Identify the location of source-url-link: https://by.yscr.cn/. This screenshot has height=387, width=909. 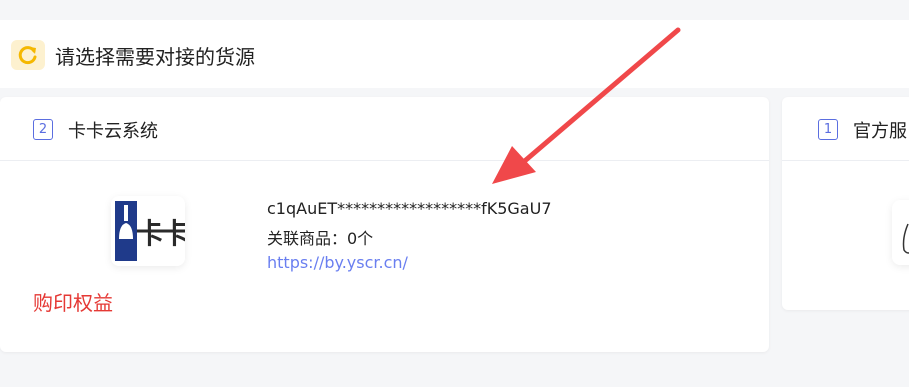
(337, 262).